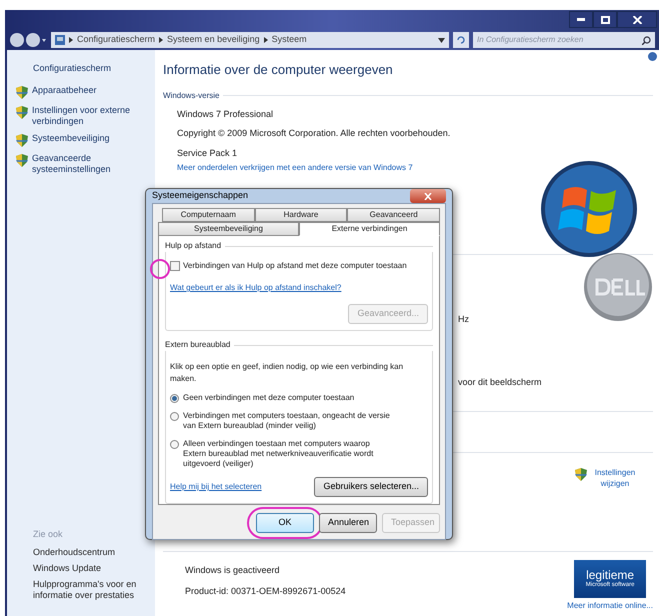  Describe the element at coordinates (233, 570) in the screenshot. I see `activation-status: Windows is geactiveerd` at that location.